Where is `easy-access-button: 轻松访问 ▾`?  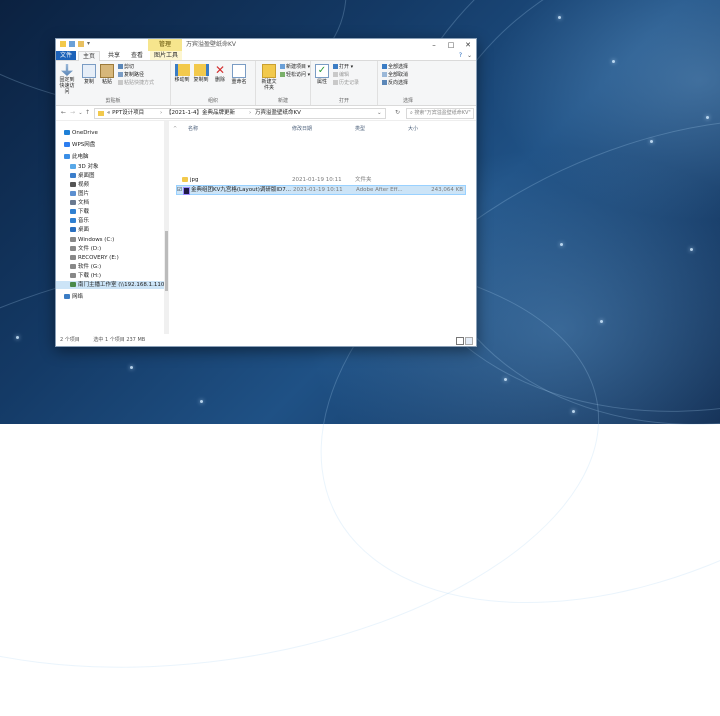 easy-access-button: 轻松访问 ▾ is located at coordinates (295, 75).